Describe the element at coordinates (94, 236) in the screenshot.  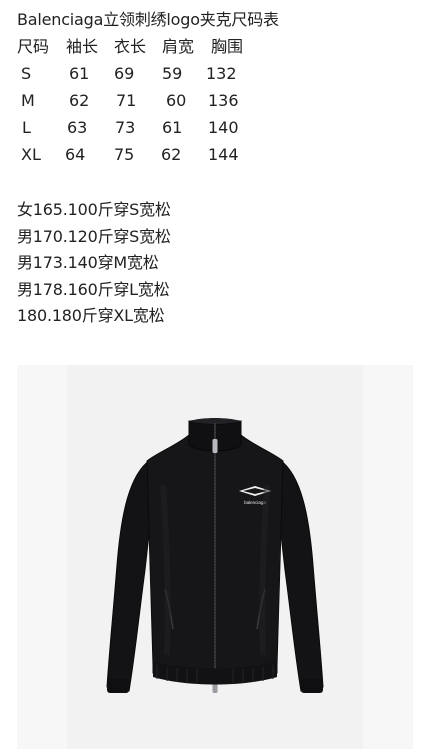
I see `fit-note: 男170.120斤穿S宽松` at that location.